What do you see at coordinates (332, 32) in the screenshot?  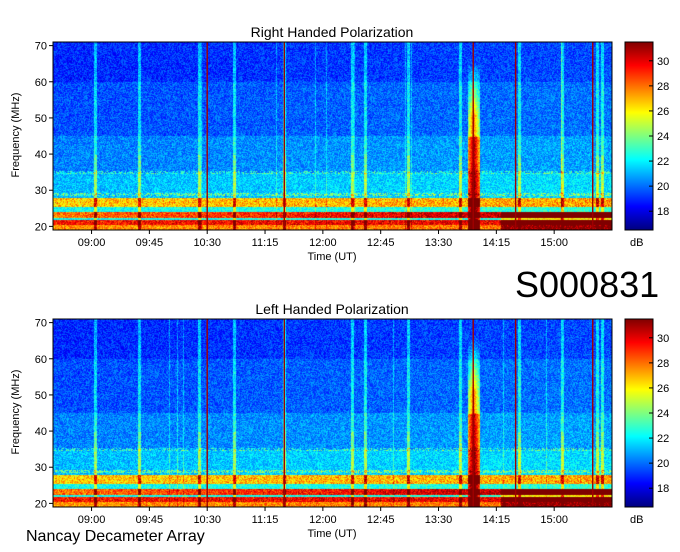 I see `chart-title: Right Handed Polarization` at bounding box center [332, 32].